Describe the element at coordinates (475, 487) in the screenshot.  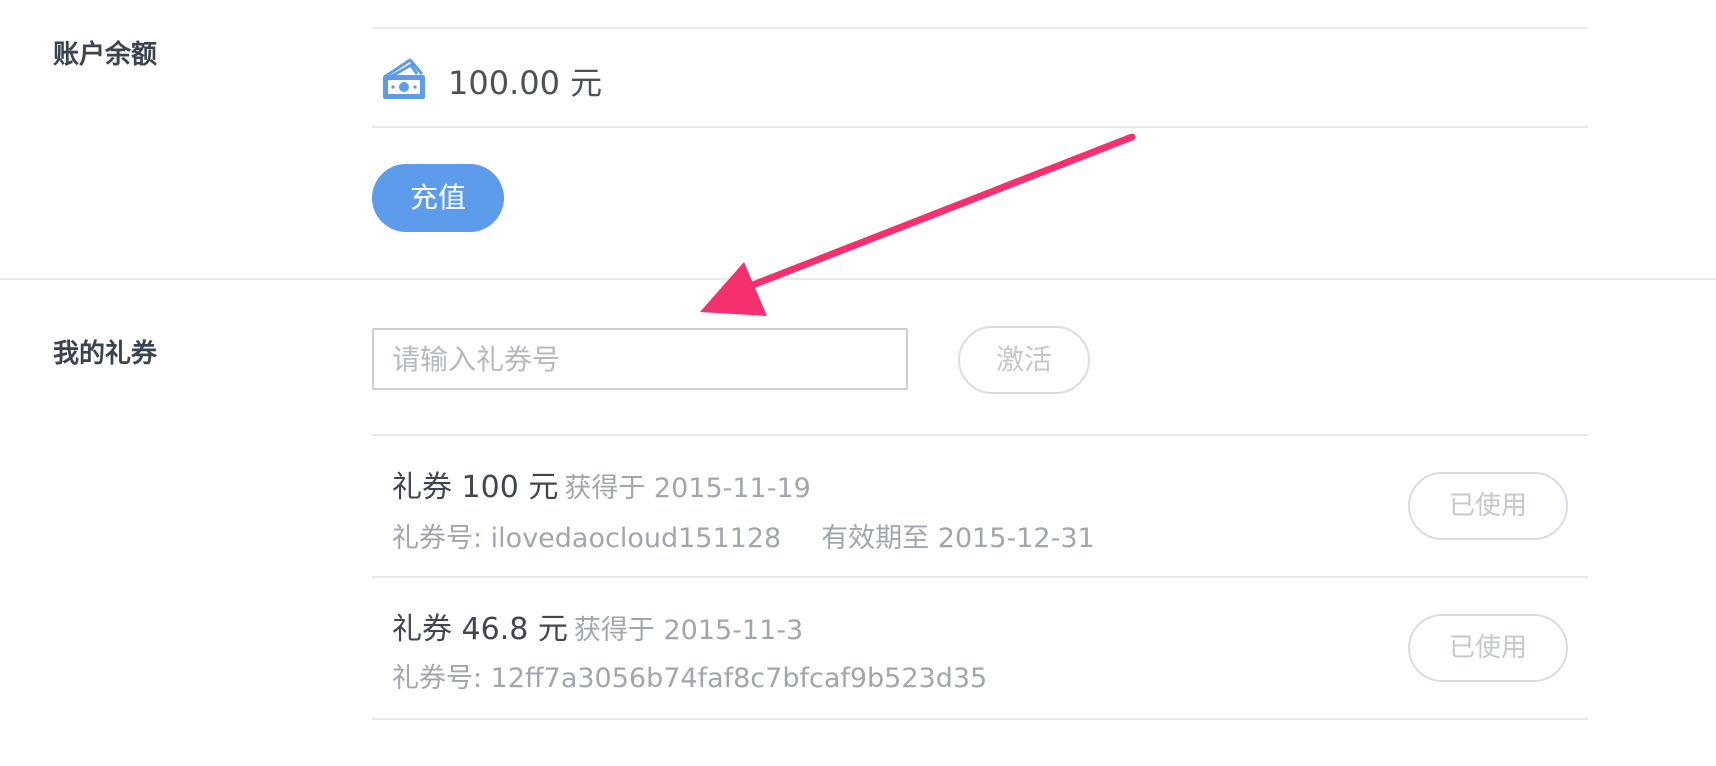
I see `coupon-title: 礼券 100 元` at that location.